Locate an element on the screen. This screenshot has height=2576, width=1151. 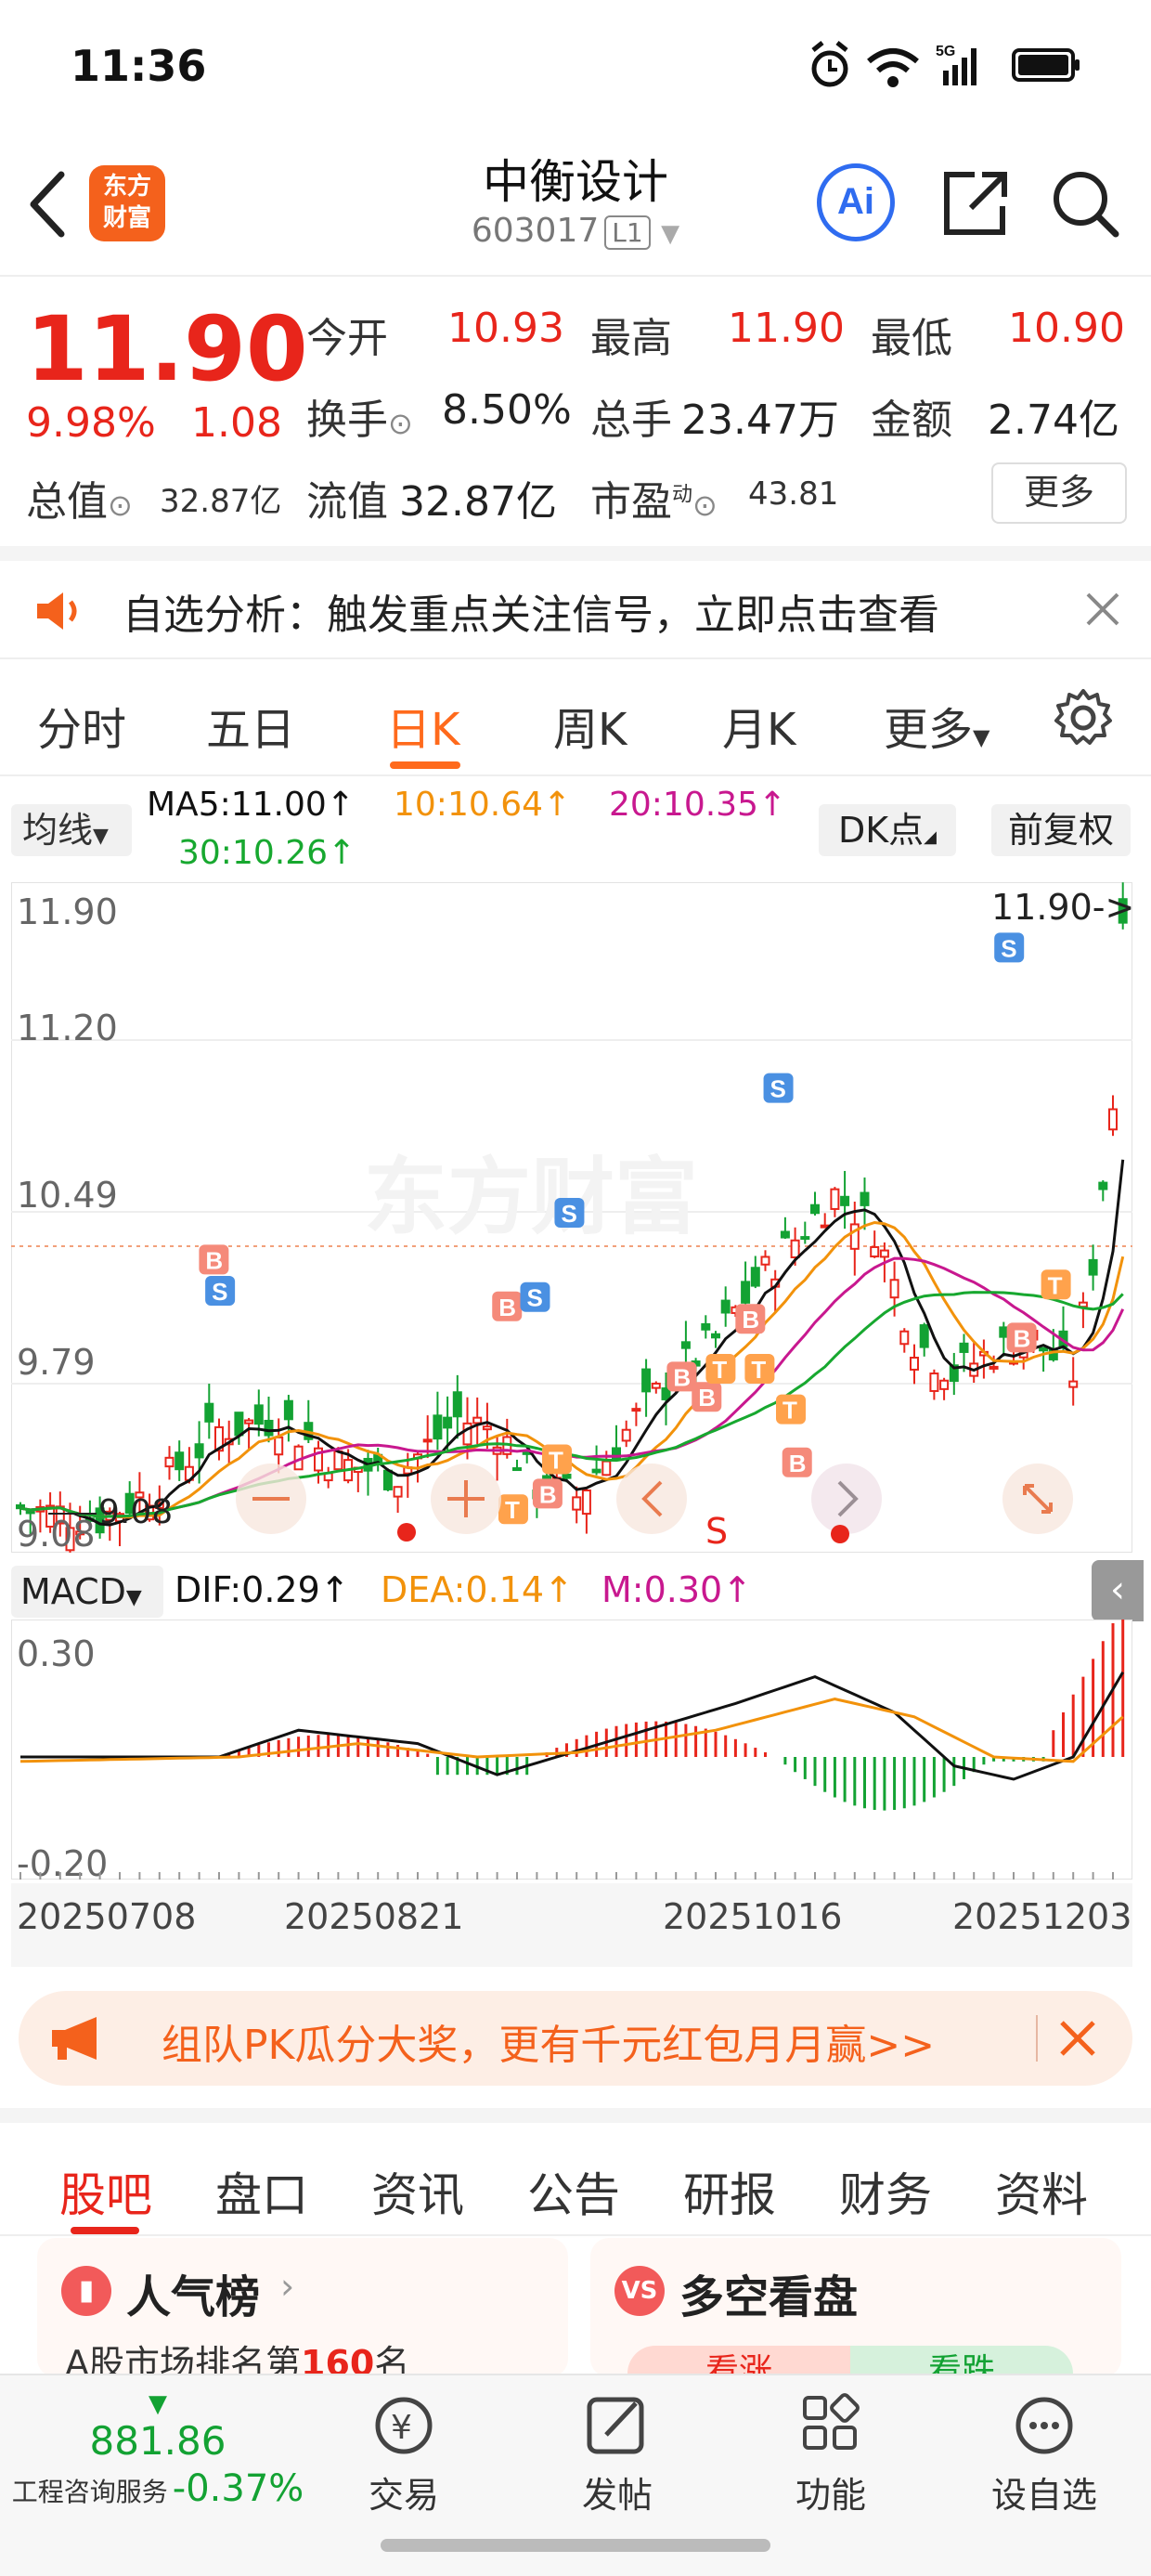
period-tabs: 分时 五日 日K 周K 月K 更多▼ is located at coordinates (575, 718).